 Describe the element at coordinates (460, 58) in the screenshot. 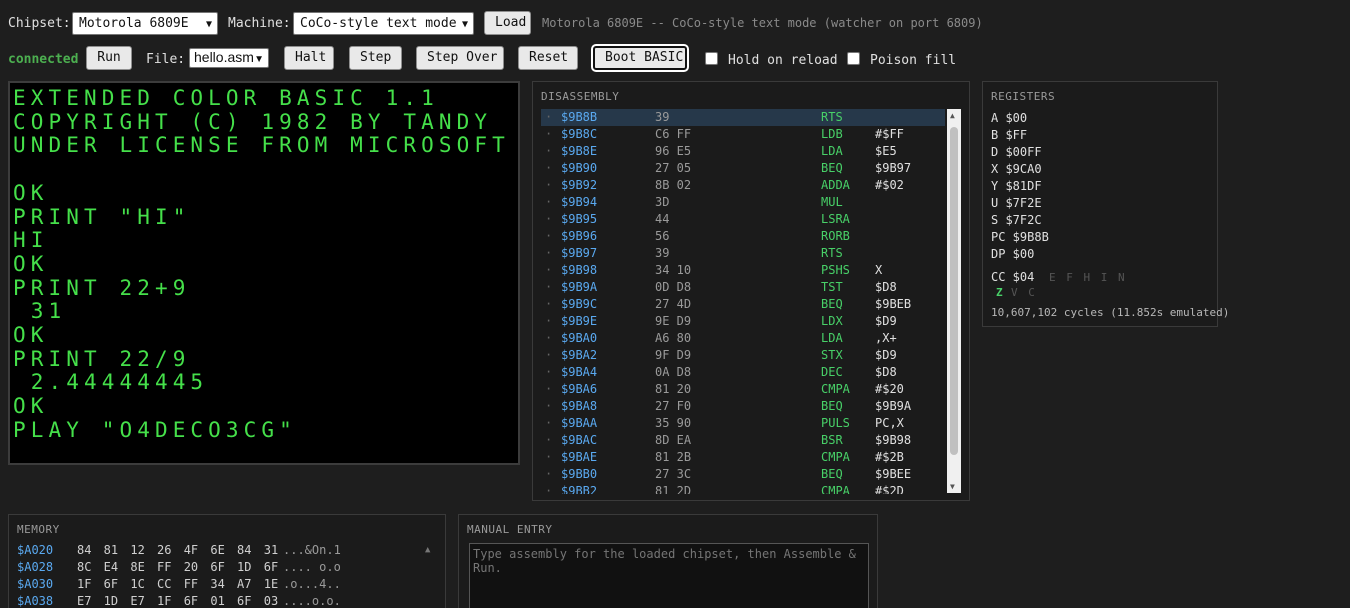

I see `step-over-button: Step Over` at that location.